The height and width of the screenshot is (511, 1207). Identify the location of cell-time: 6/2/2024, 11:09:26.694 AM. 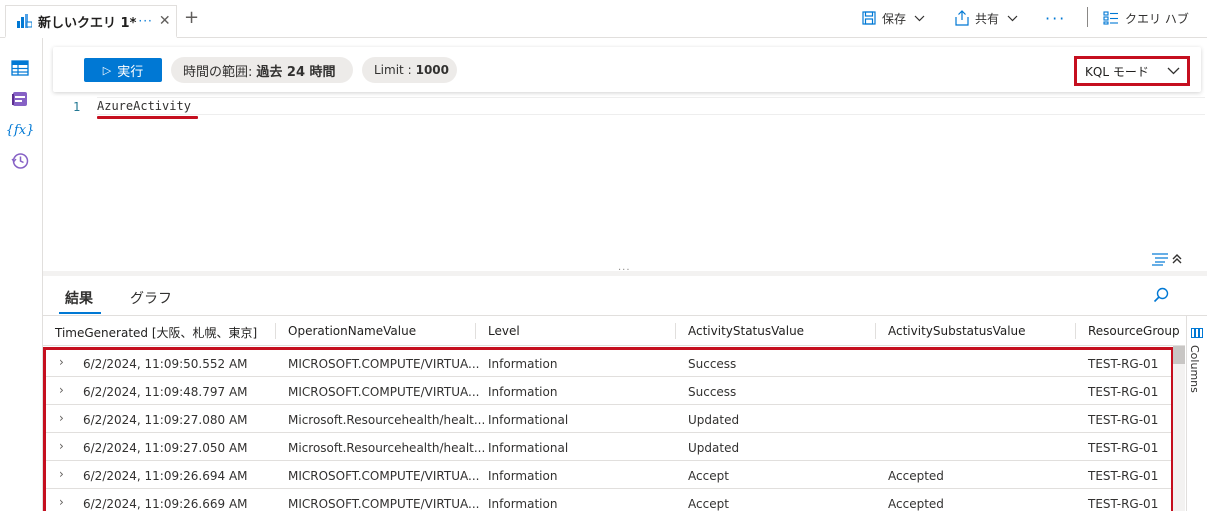
(165, 476).